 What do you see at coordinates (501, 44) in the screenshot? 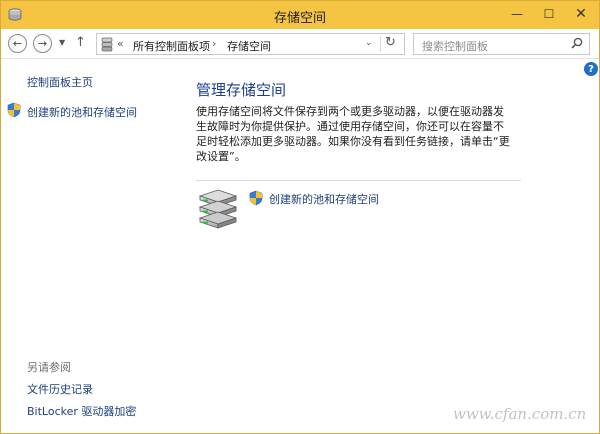
I see `search-box: 搜索控制面板` at bounding box center [501, 44].